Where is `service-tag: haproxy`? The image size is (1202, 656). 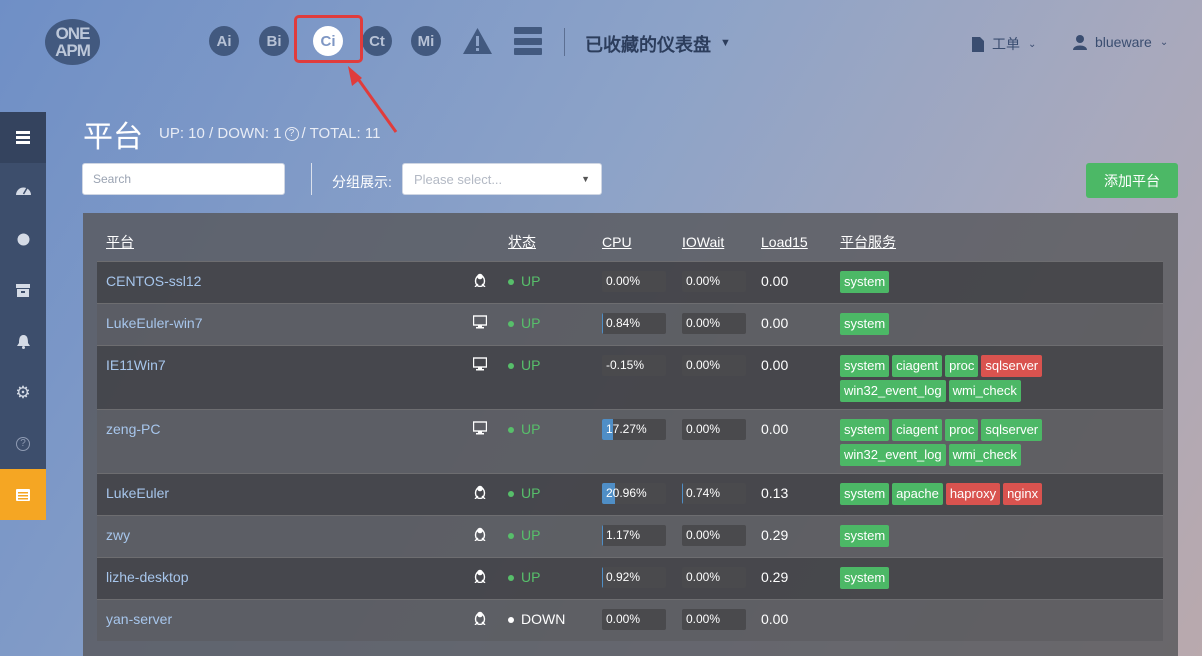 service-tag: haproxy is located at coordinates (973, 493).